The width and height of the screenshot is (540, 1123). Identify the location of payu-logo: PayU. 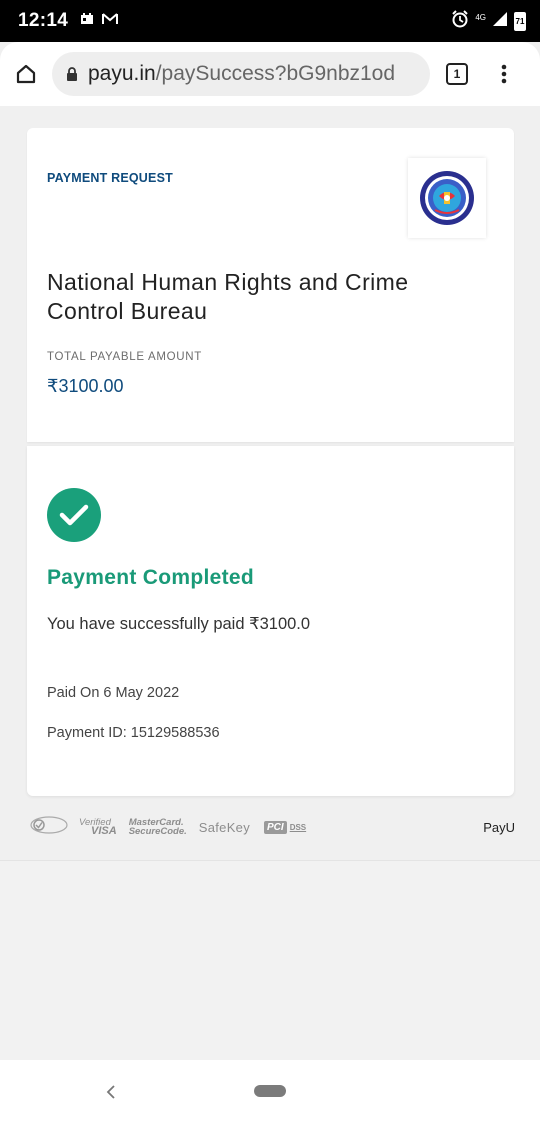
(499, 827).